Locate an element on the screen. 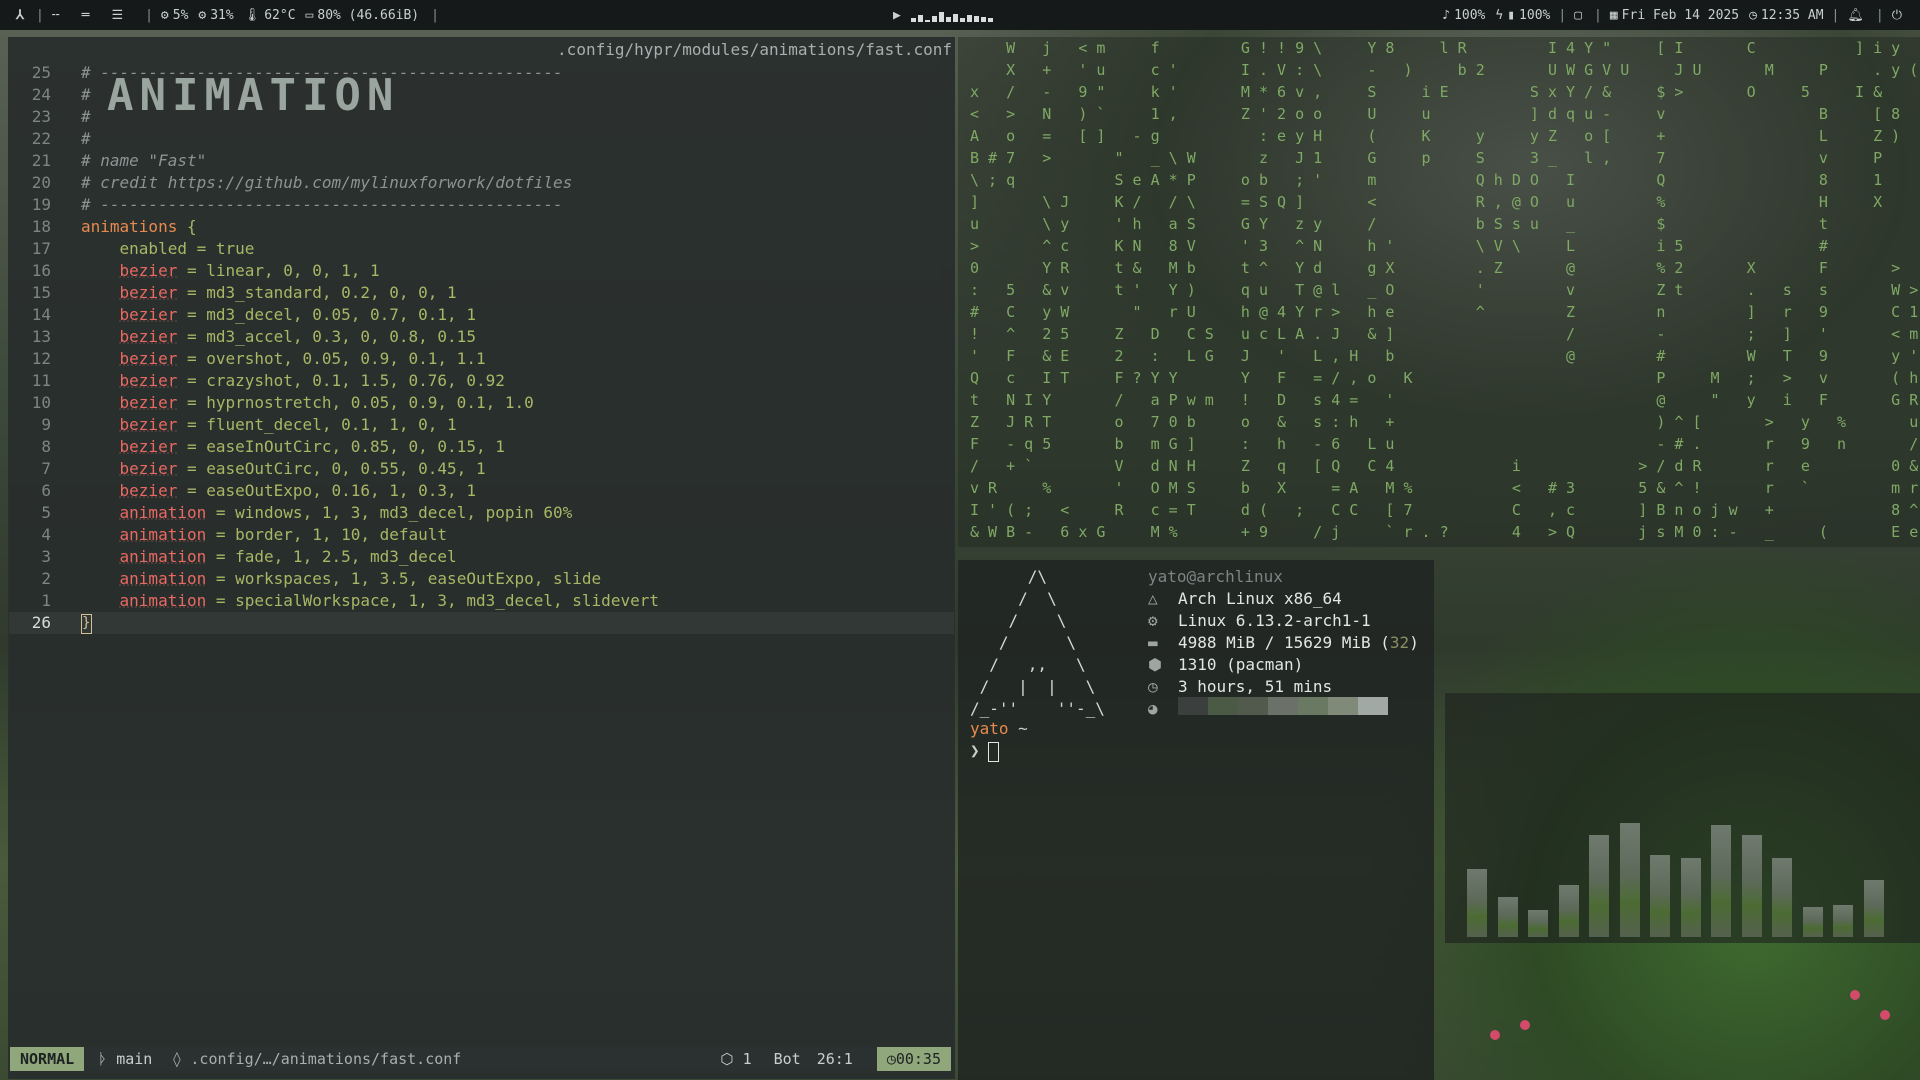 The height and width of the screenshot is (1080, 1920). editor-line: 24 # ANIMATION is located at coordinates (481, 96).